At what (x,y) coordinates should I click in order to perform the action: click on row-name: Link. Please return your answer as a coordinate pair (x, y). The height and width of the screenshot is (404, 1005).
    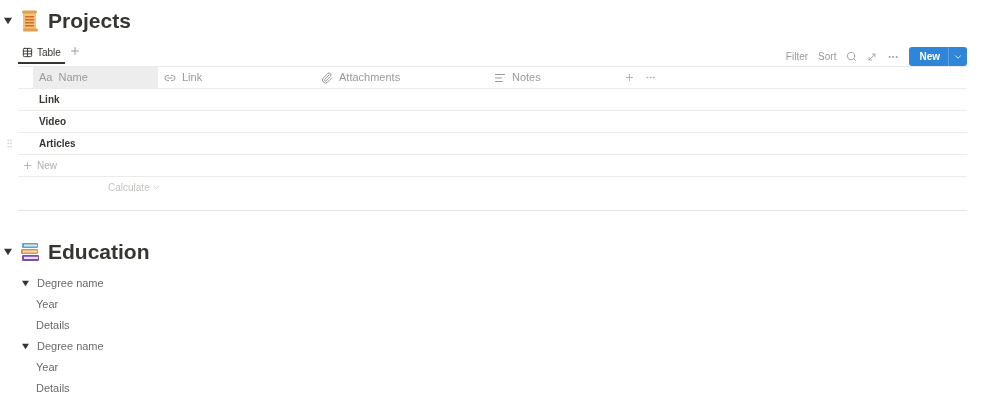
    Looking at the image, I should click on (49, 99).